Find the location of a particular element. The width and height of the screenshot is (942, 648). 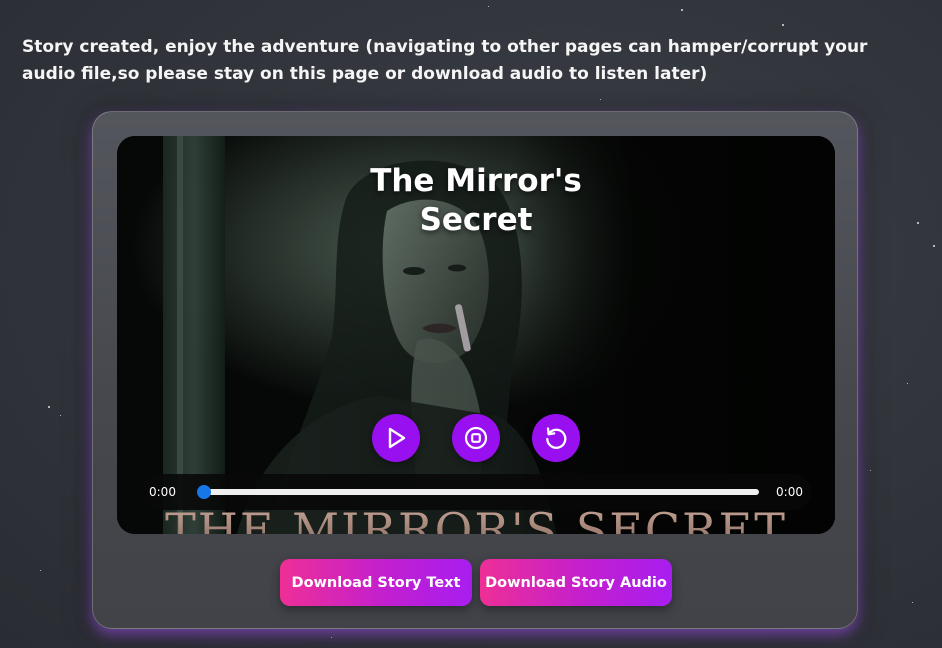

restart-button is located at coordinates (556, 438).